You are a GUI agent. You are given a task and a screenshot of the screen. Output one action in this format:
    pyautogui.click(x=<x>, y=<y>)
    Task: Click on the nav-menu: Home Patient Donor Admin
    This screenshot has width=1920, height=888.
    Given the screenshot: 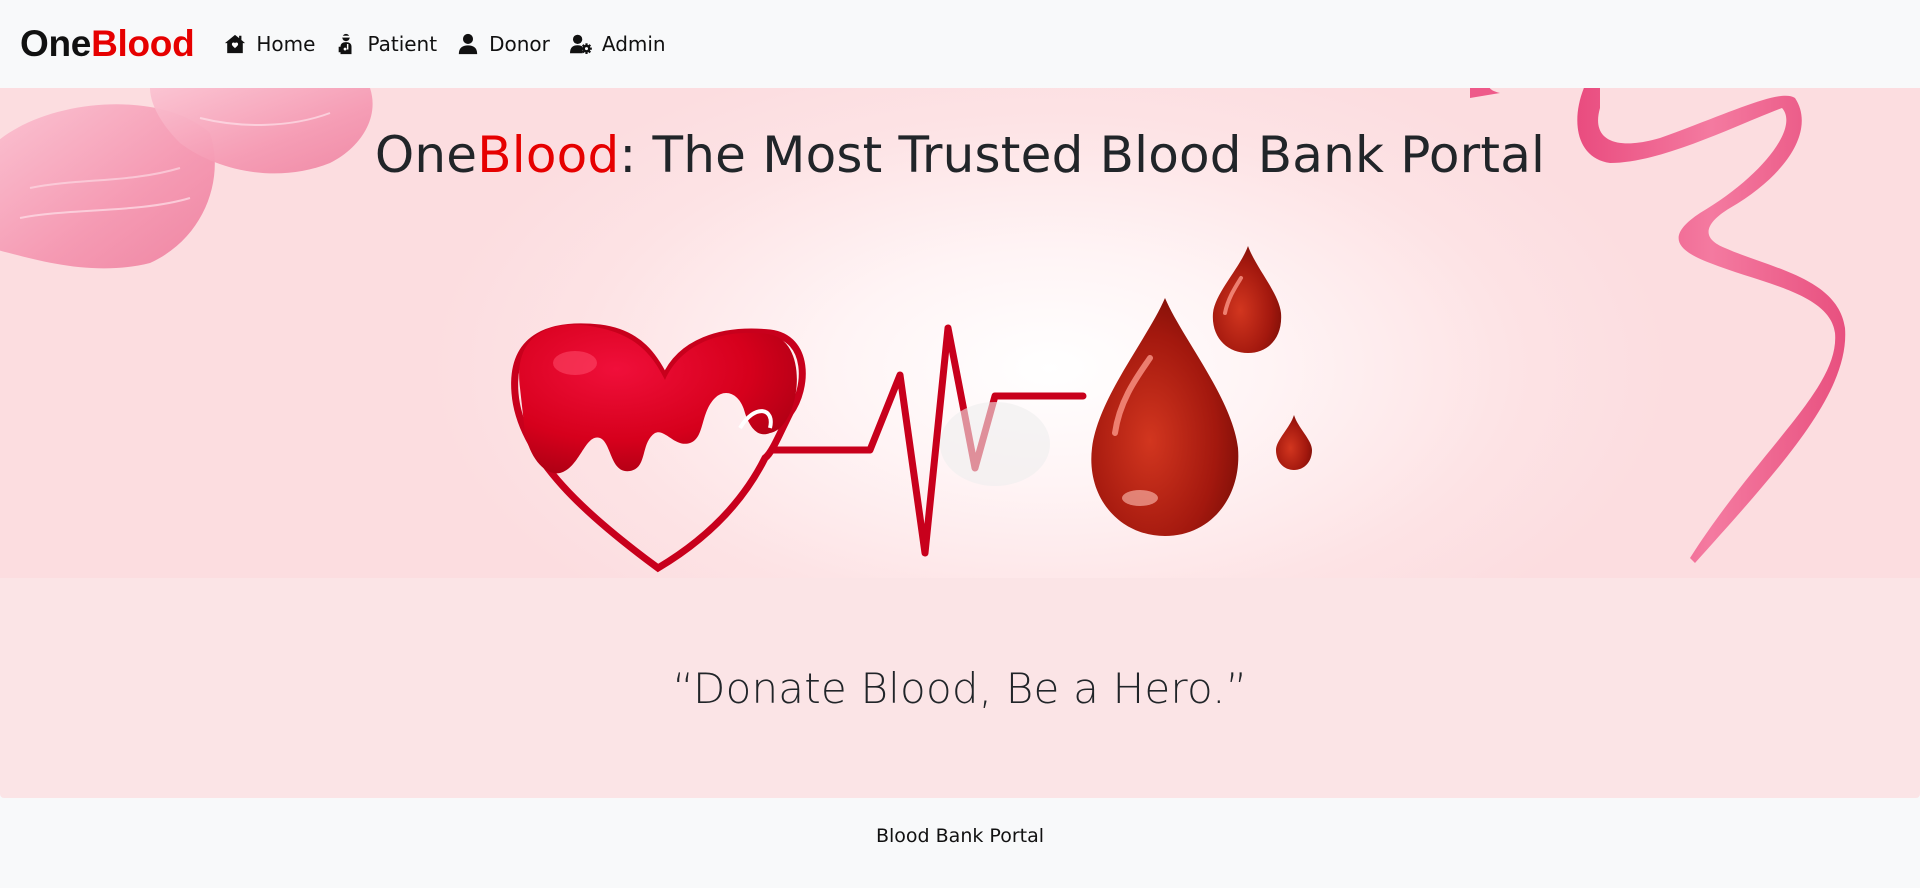 What is the action you would take?
    pyautogui.click(x=454, y=44)
    